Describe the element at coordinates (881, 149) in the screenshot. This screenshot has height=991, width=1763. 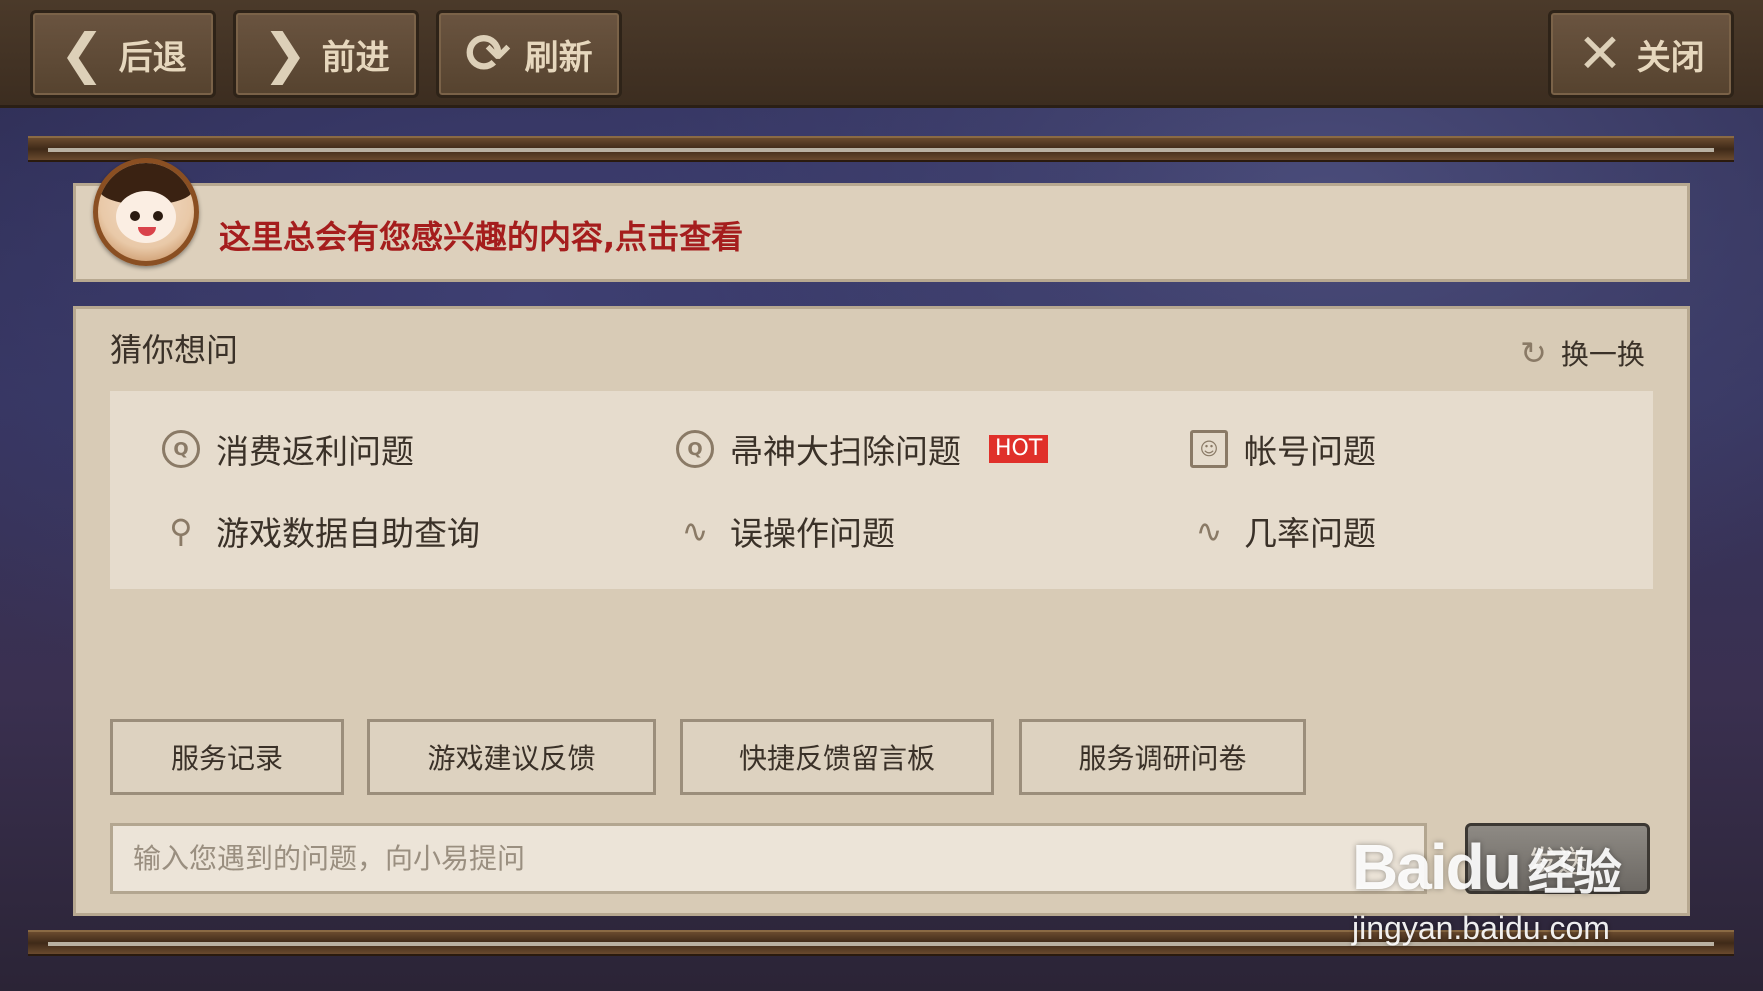
I see `frame-rail-top` at that location.